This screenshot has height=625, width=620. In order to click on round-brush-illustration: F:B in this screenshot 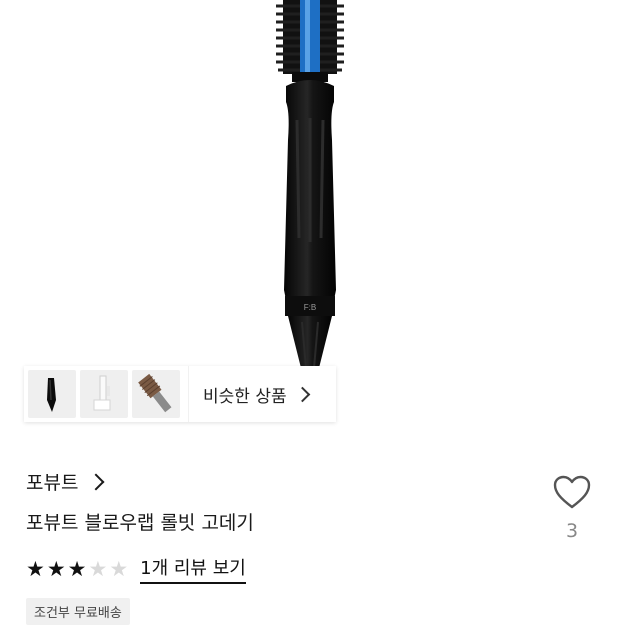, I will do `click(310, 186)`.